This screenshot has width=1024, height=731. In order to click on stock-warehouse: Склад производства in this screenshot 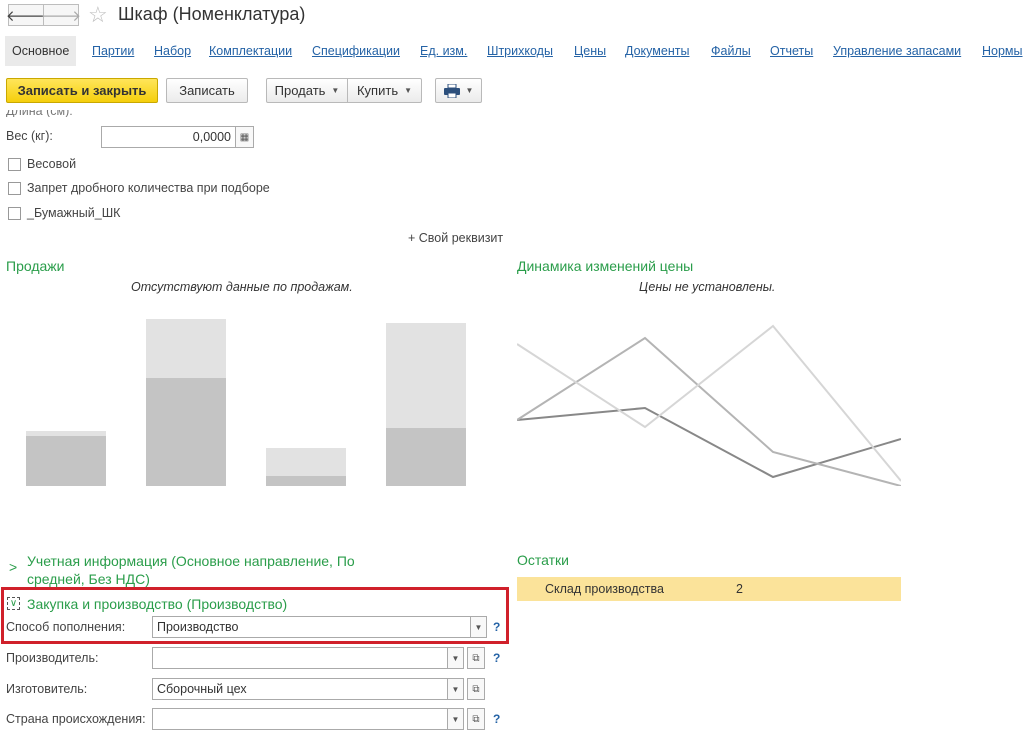, I will do `click(604, 589)`.